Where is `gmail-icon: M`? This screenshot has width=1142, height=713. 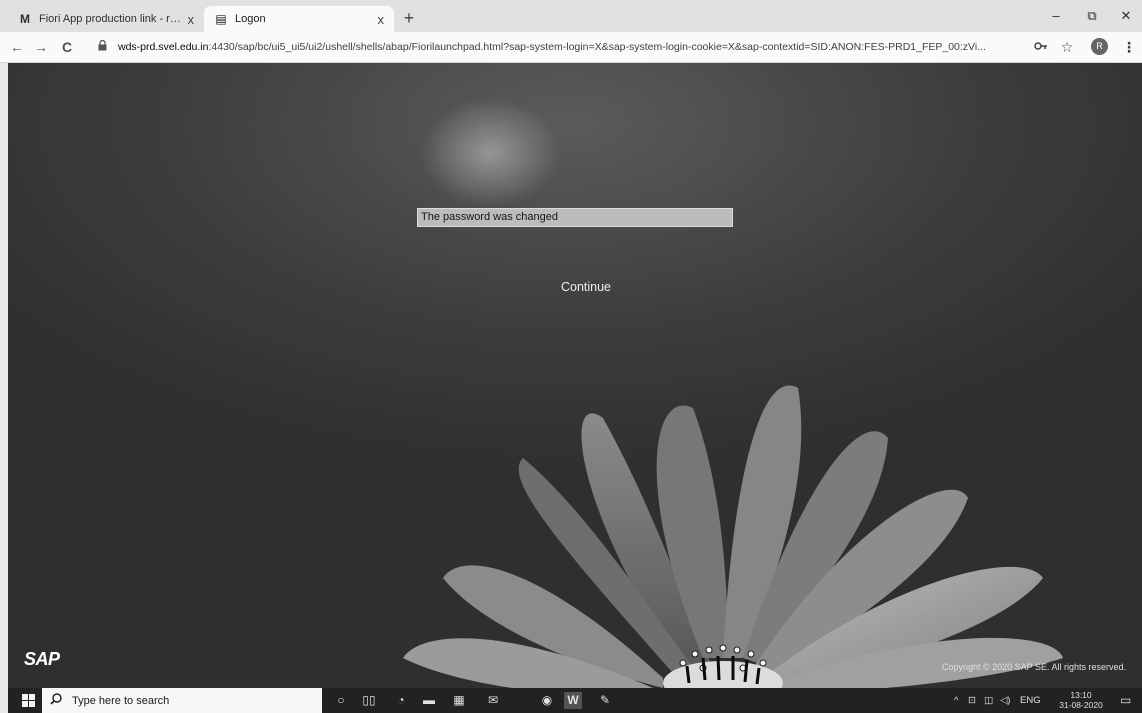 gmail-icon: M is located at coordinates (25, 19).